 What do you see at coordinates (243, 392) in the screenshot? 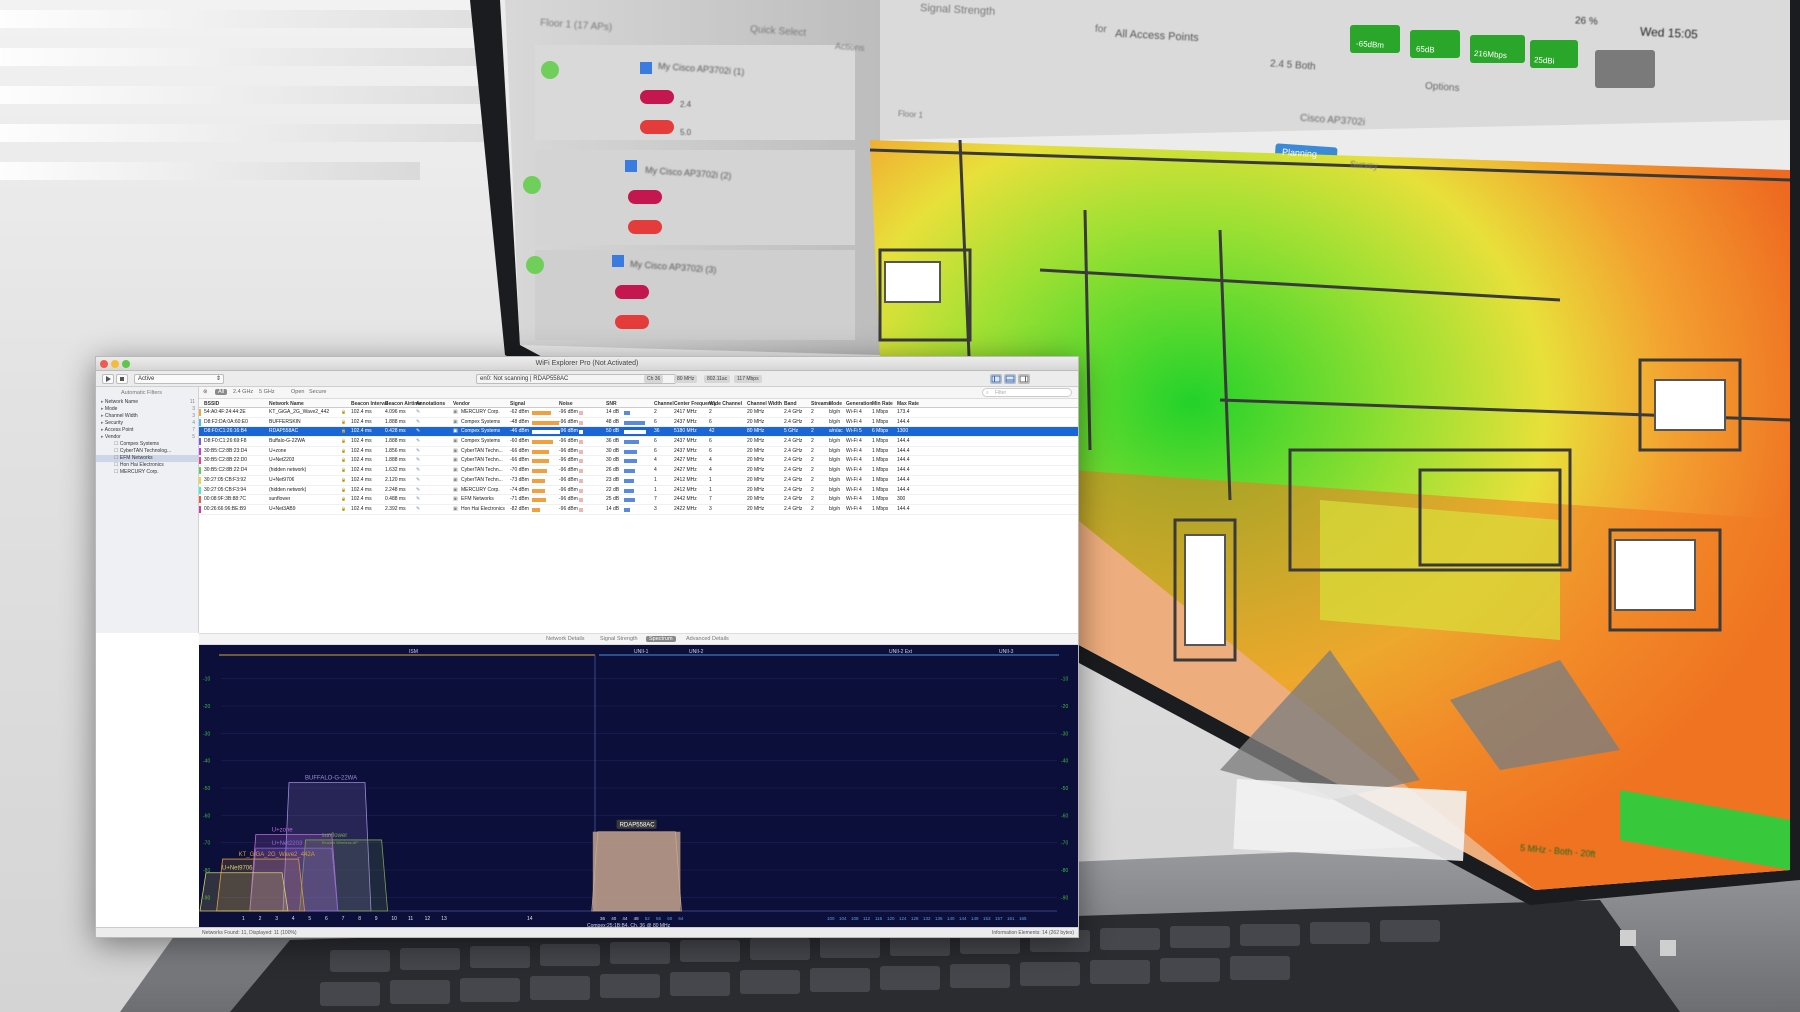
I see `filter-segment: 2.4 GHz` at bounding box center [243, 392].